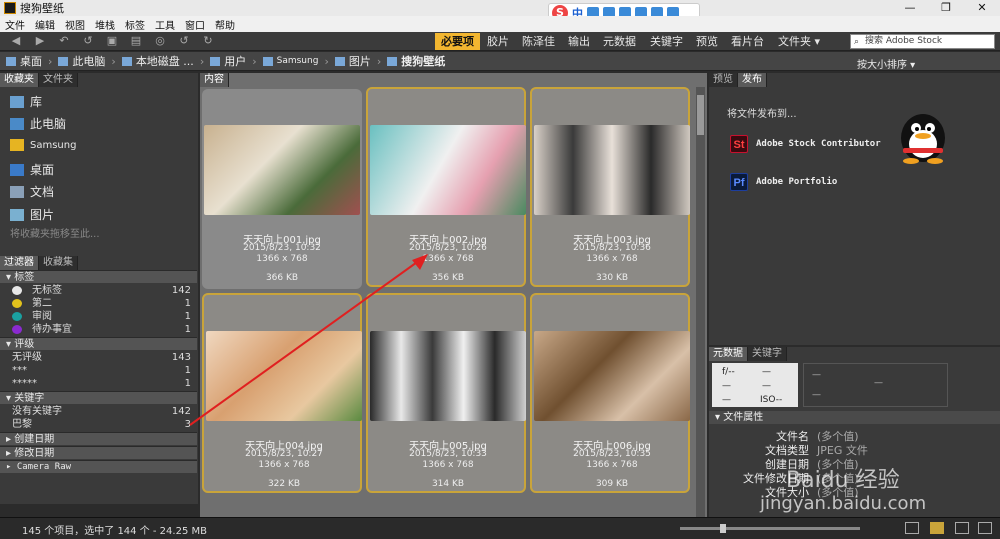  I want to click on close-button: ✕, so click(982, 8).